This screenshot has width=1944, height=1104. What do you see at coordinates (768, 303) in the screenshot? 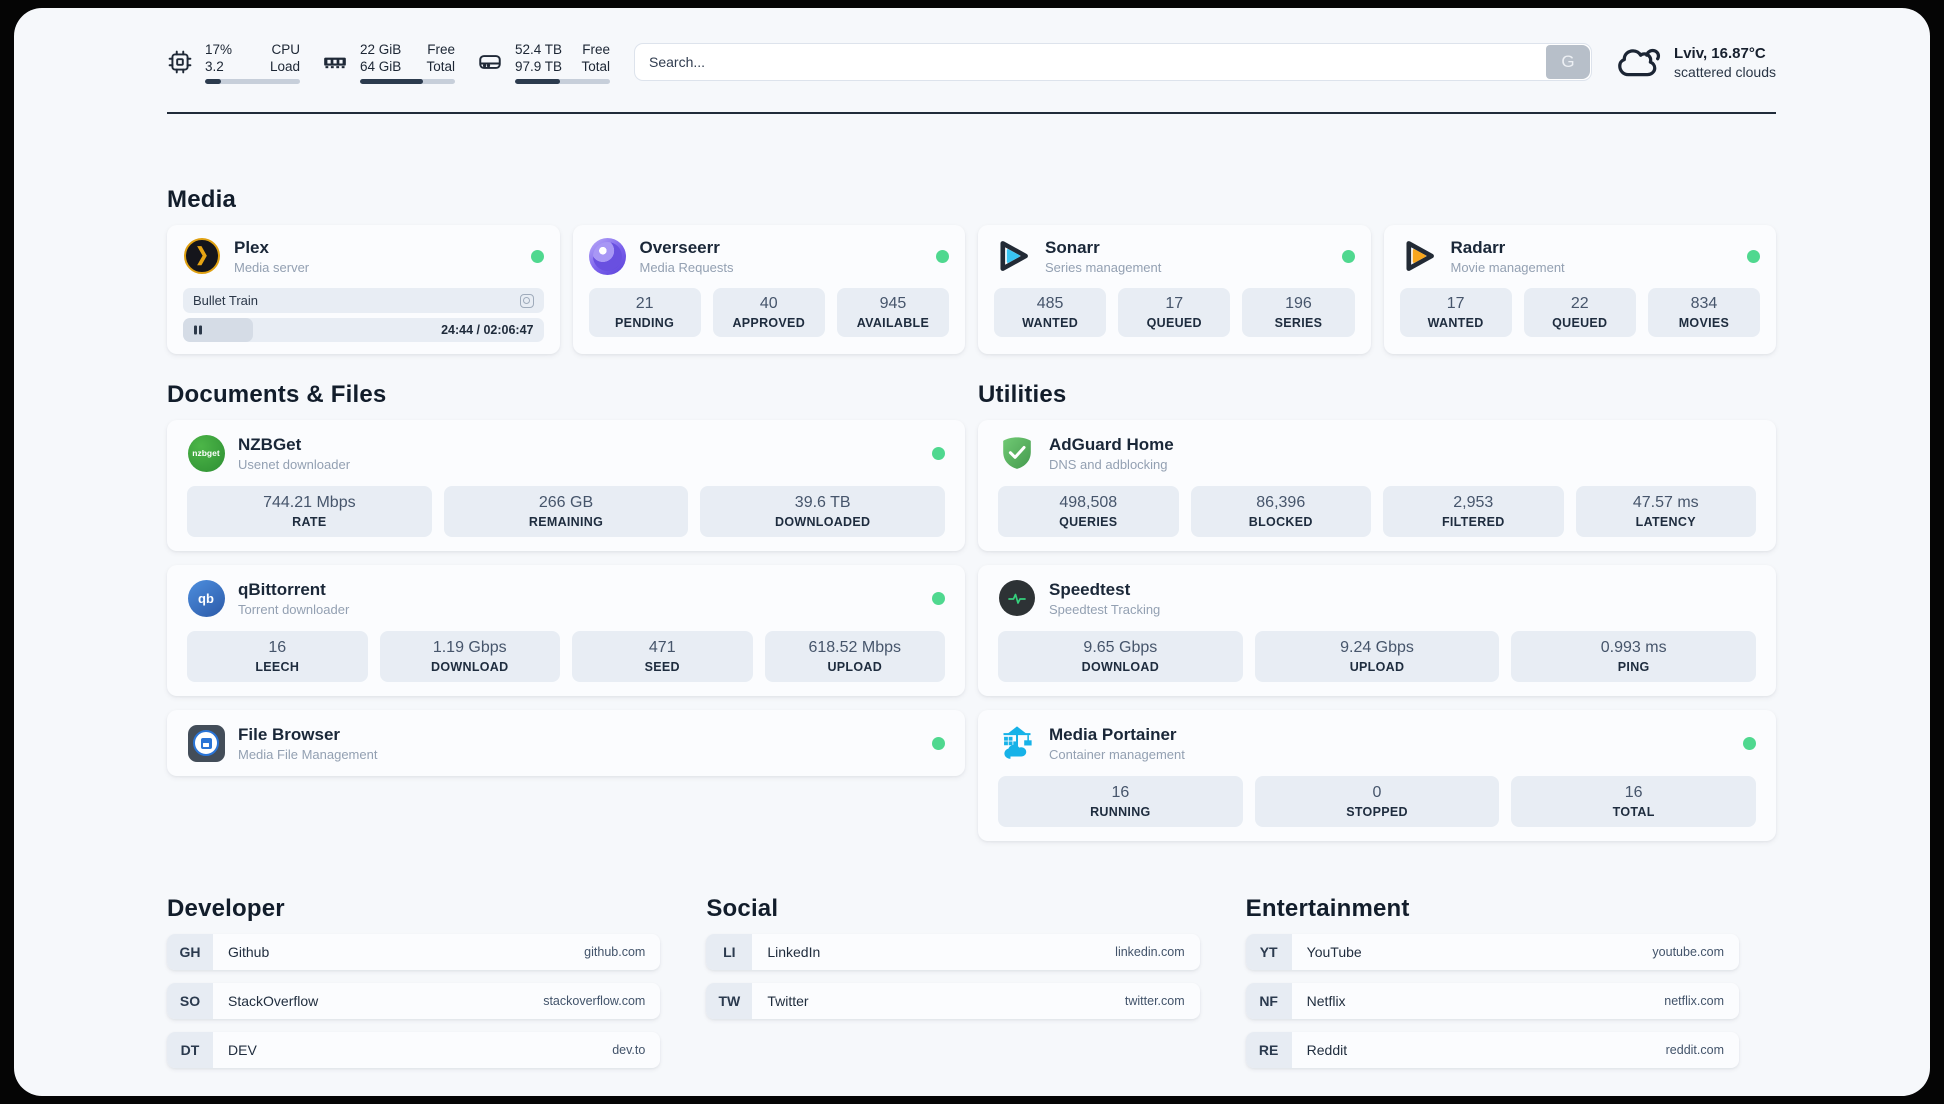
I see `stat-value: 40` at bounding box center [768, 303].